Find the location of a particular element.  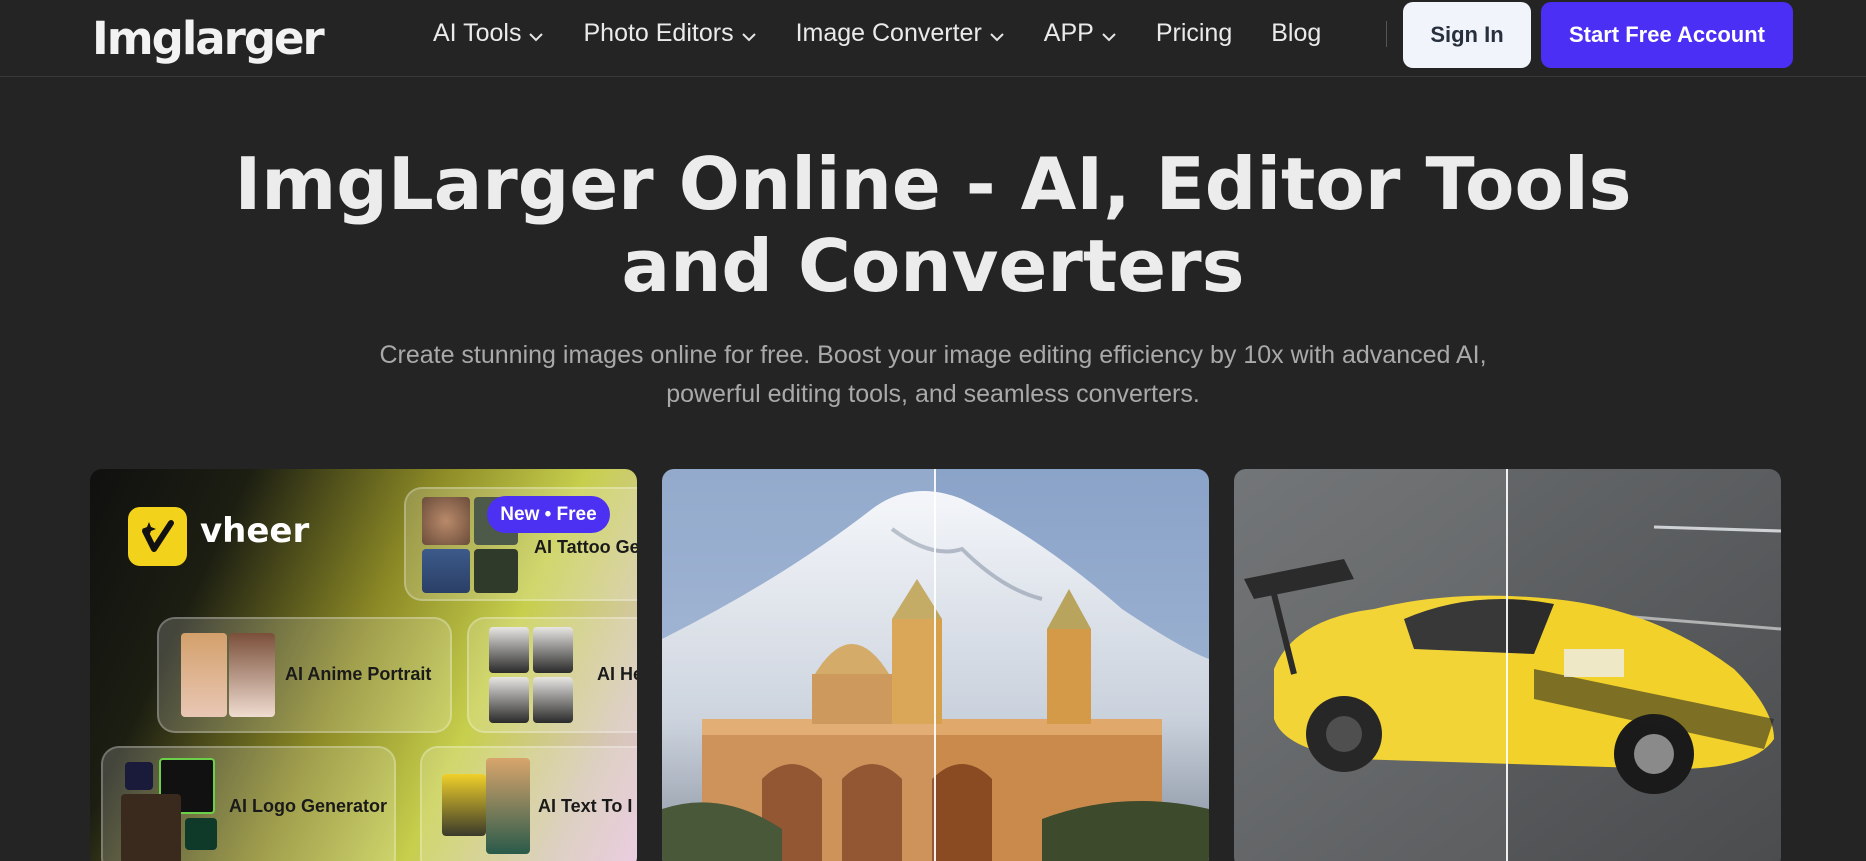

hero-title-line2: and Converters is located at coordinates (933, 266).